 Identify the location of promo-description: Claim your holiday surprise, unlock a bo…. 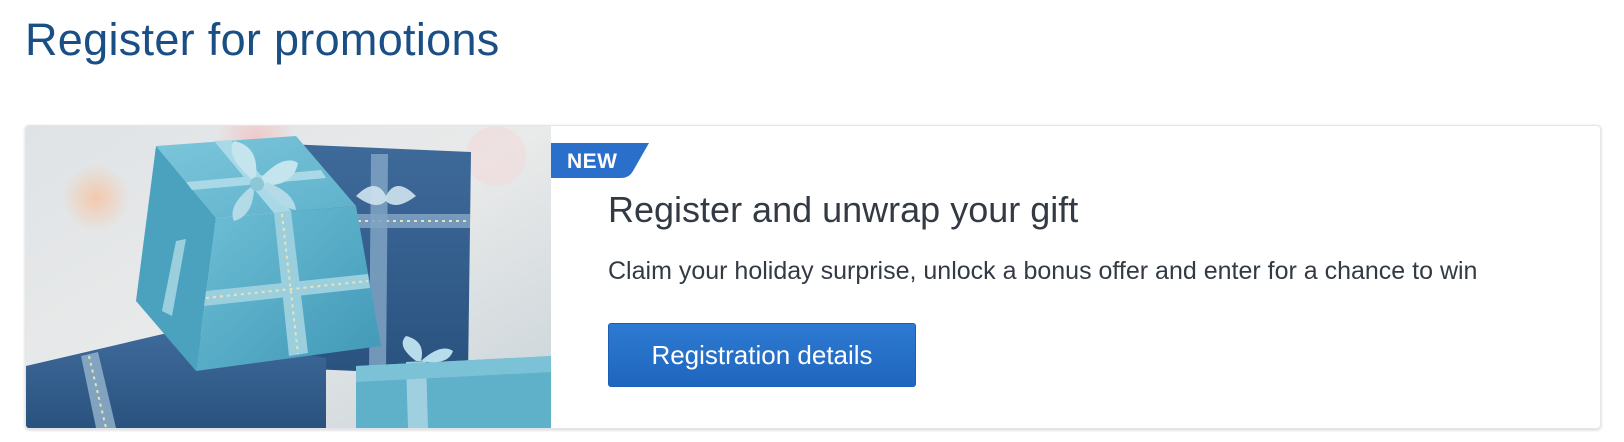
(1043, 271).